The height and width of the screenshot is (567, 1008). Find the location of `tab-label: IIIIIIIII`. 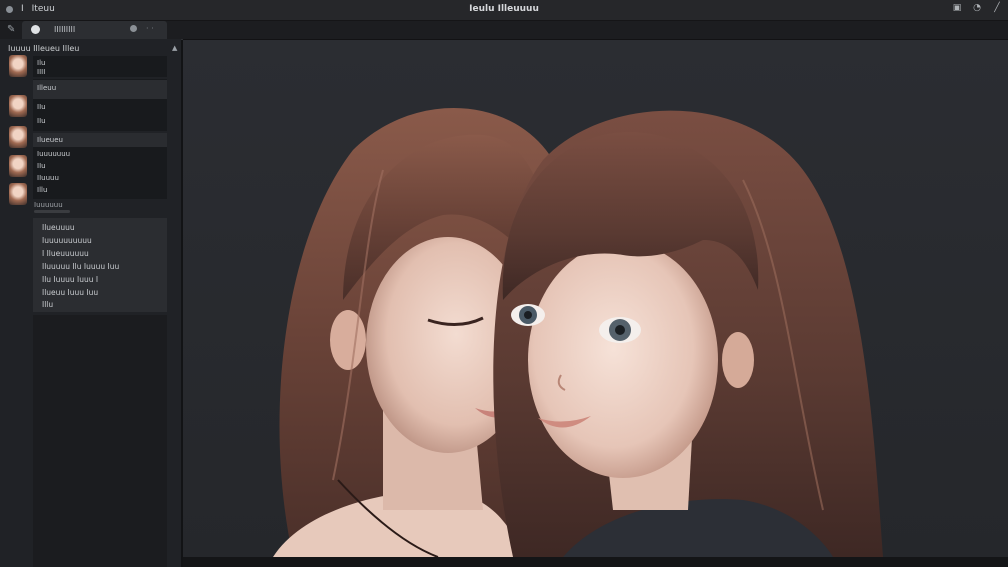

tab-label: IIIIIIIII is located at coordinates (65, 29).